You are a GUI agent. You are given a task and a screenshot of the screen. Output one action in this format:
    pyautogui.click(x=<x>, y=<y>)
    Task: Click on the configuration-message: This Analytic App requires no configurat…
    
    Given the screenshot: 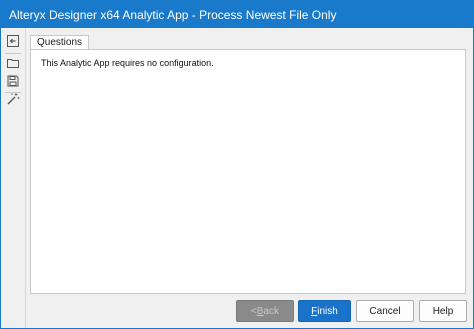 What is the action you would take?
    pyautogui.click(x=127, y=63)
    